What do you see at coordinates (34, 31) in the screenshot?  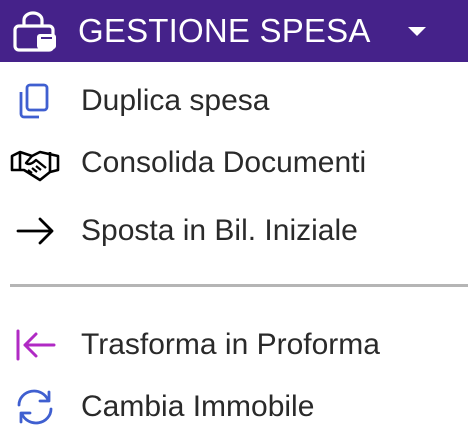 I see `shopping-bag-icon` at bounding box center [34, 31].